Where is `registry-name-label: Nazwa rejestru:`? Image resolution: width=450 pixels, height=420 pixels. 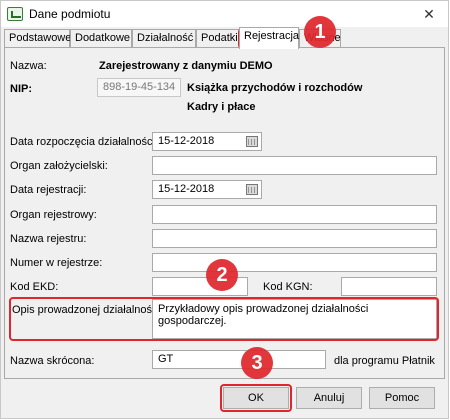 registry-name-label: Nazwa rejestru: is located at coordinates (48, 239).